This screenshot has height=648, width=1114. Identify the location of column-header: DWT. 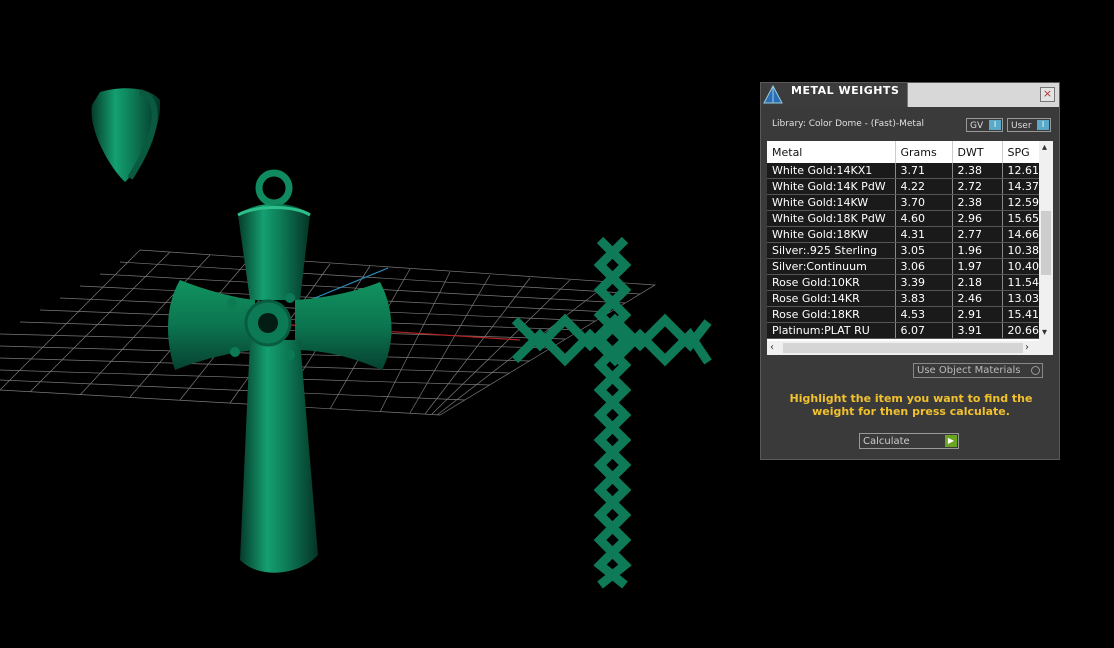
(977, 152).